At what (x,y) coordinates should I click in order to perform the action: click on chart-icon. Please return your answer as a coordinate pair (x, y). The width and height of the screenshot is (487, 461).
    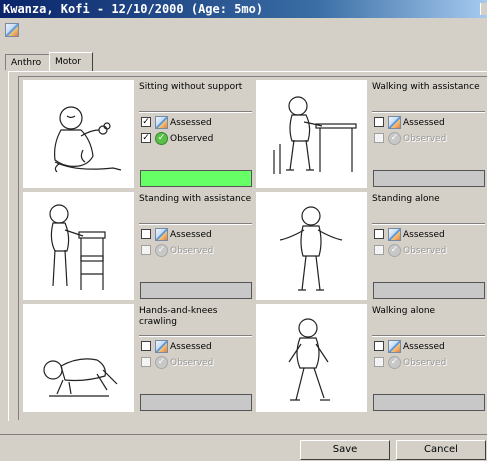
    Looking at the image, I should click on (12, 30).